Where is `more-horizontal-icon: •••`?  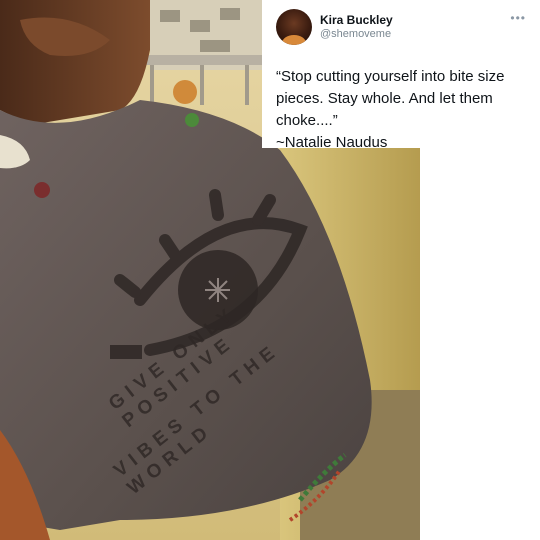 more-horizontal-icon: ••• is located at coordinates (518, 18).